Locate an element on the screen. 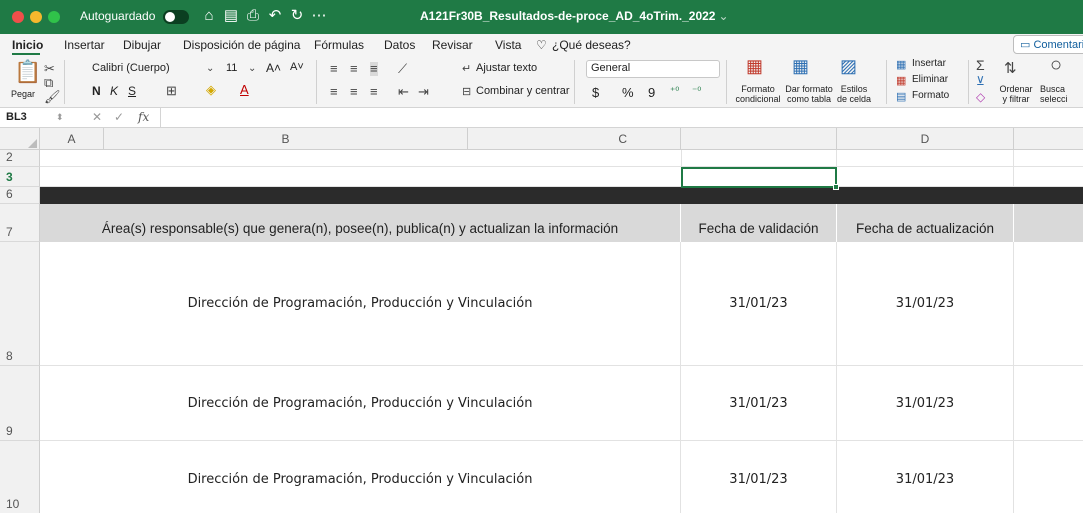 Image resolution: width=1083 pixels, height=513 pixels. tab-revisar: Revisar is located at coordinates (452, 45).